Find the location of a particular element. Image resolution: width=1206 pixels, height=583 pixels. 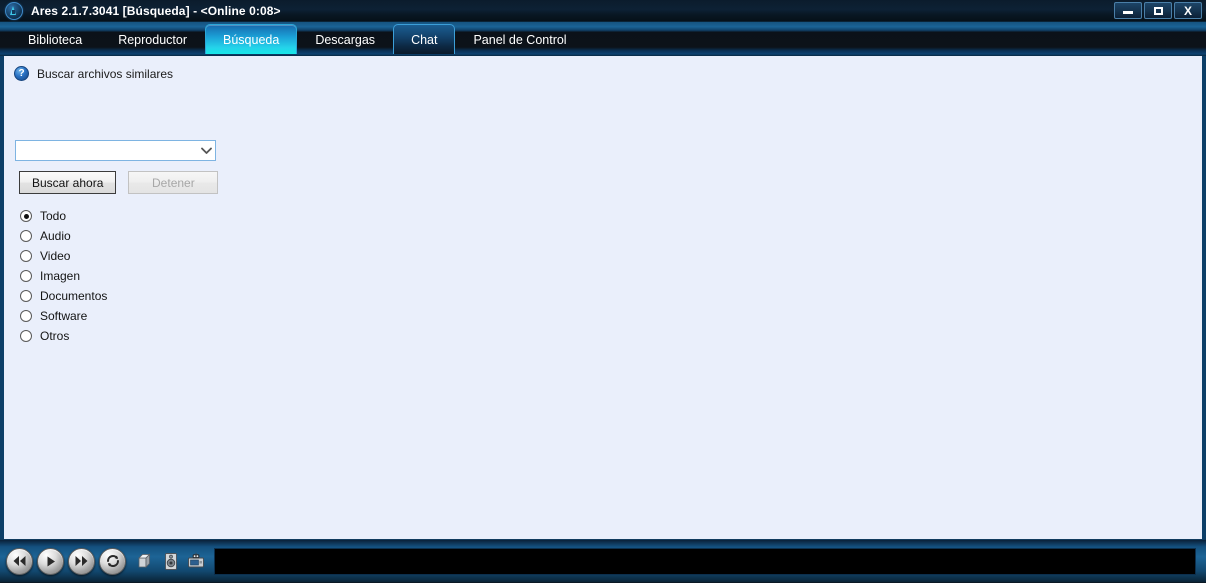

robot-icon is located at coordinates (196, 560).